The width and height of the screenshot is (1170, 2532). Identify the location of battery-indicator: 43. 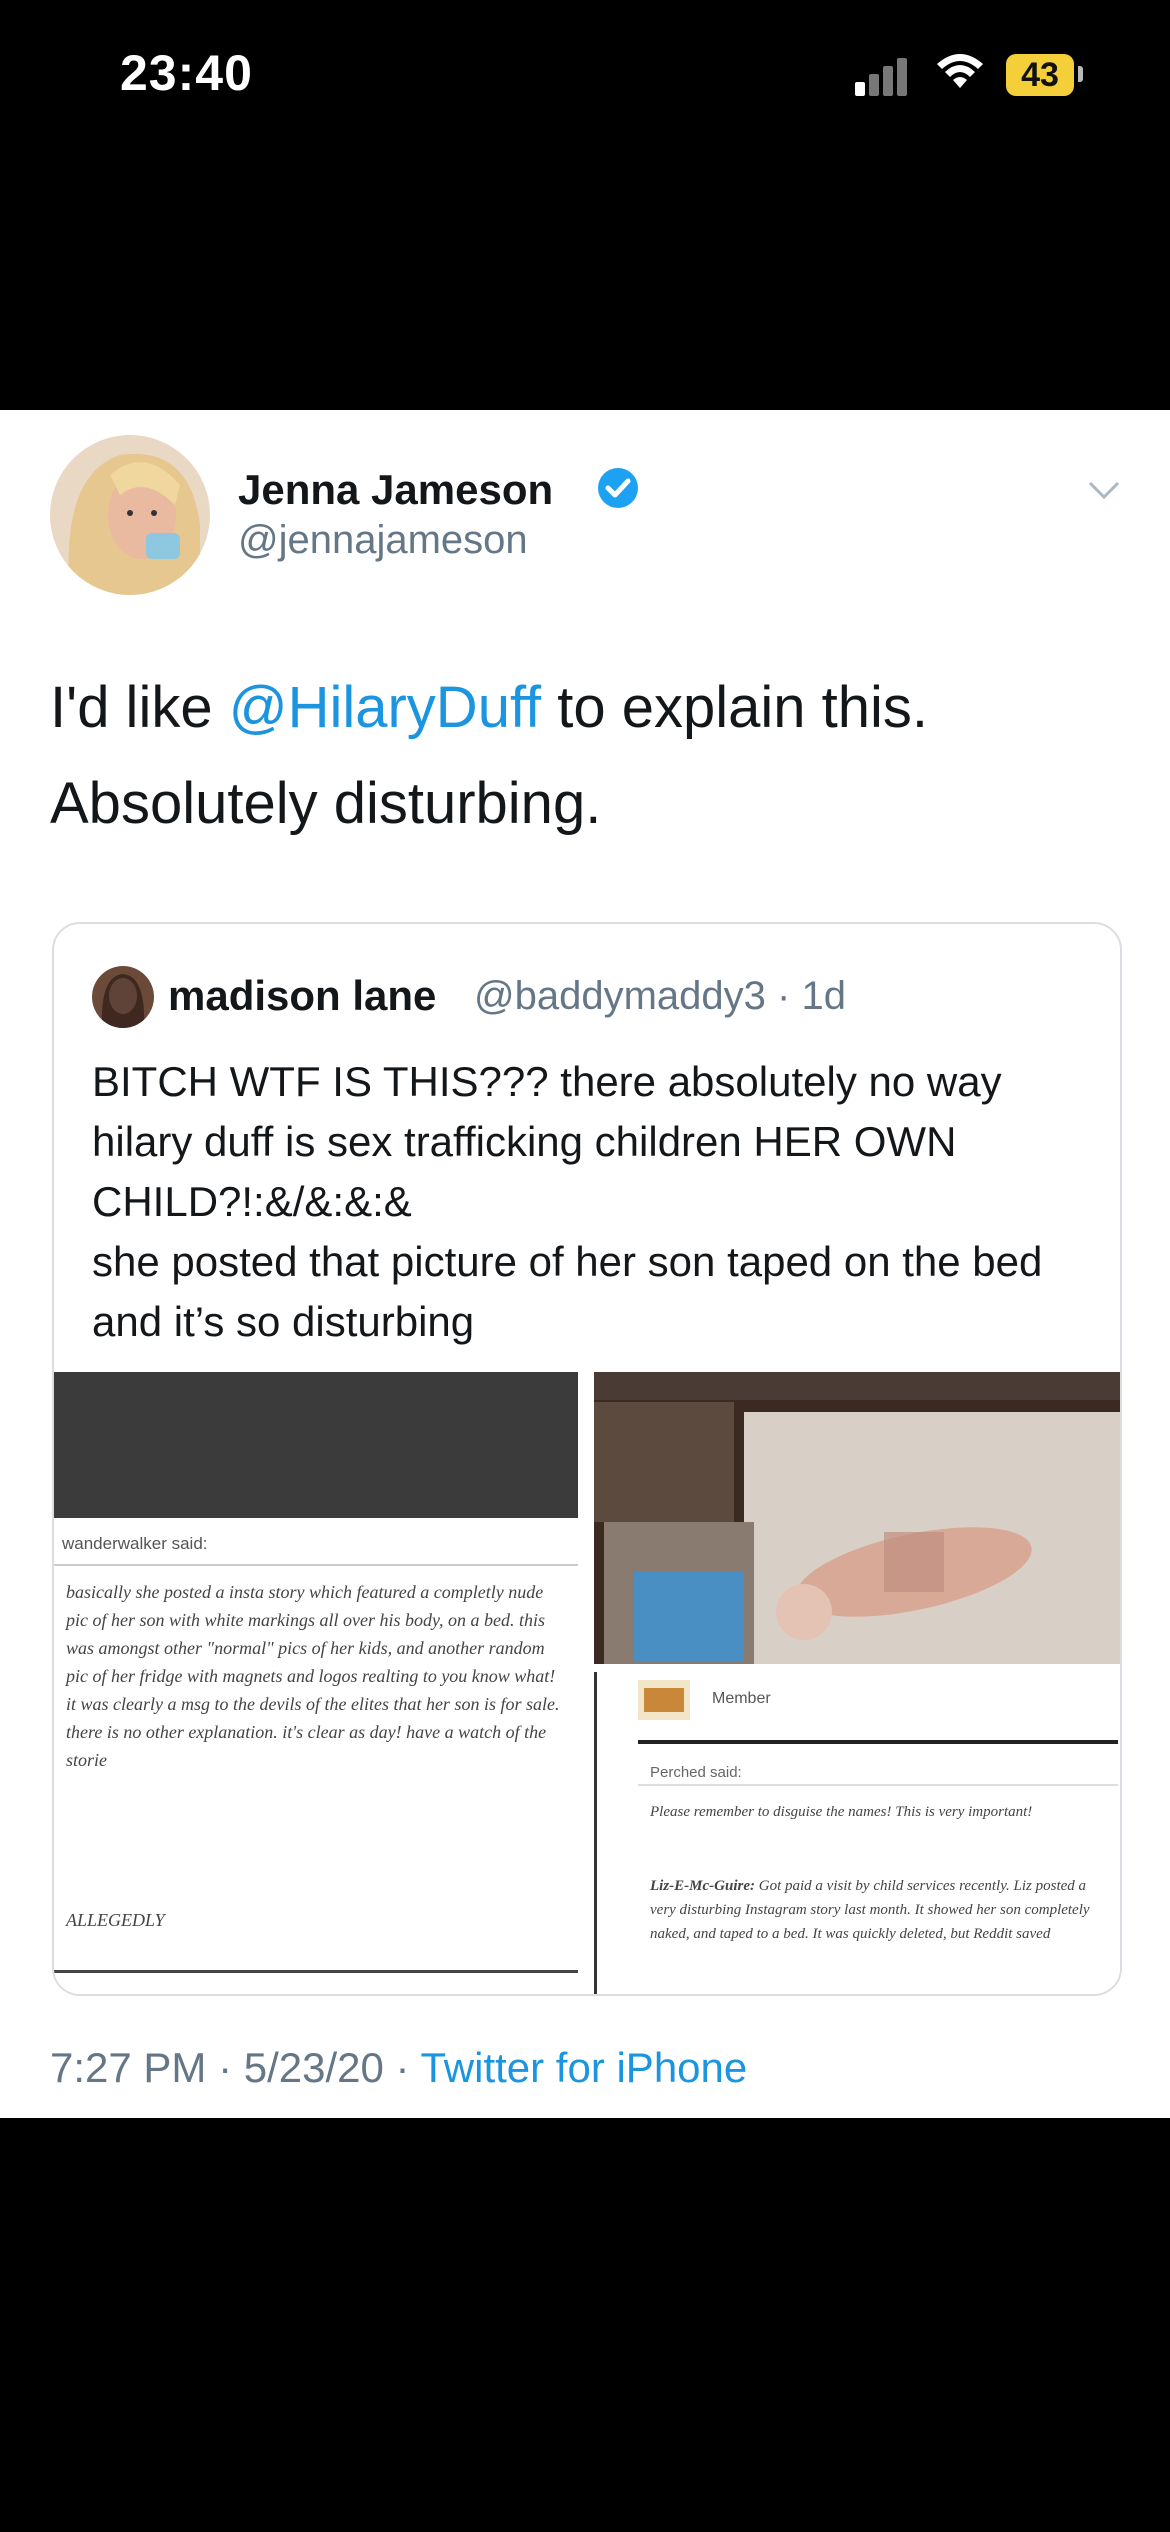
(1040, 75).